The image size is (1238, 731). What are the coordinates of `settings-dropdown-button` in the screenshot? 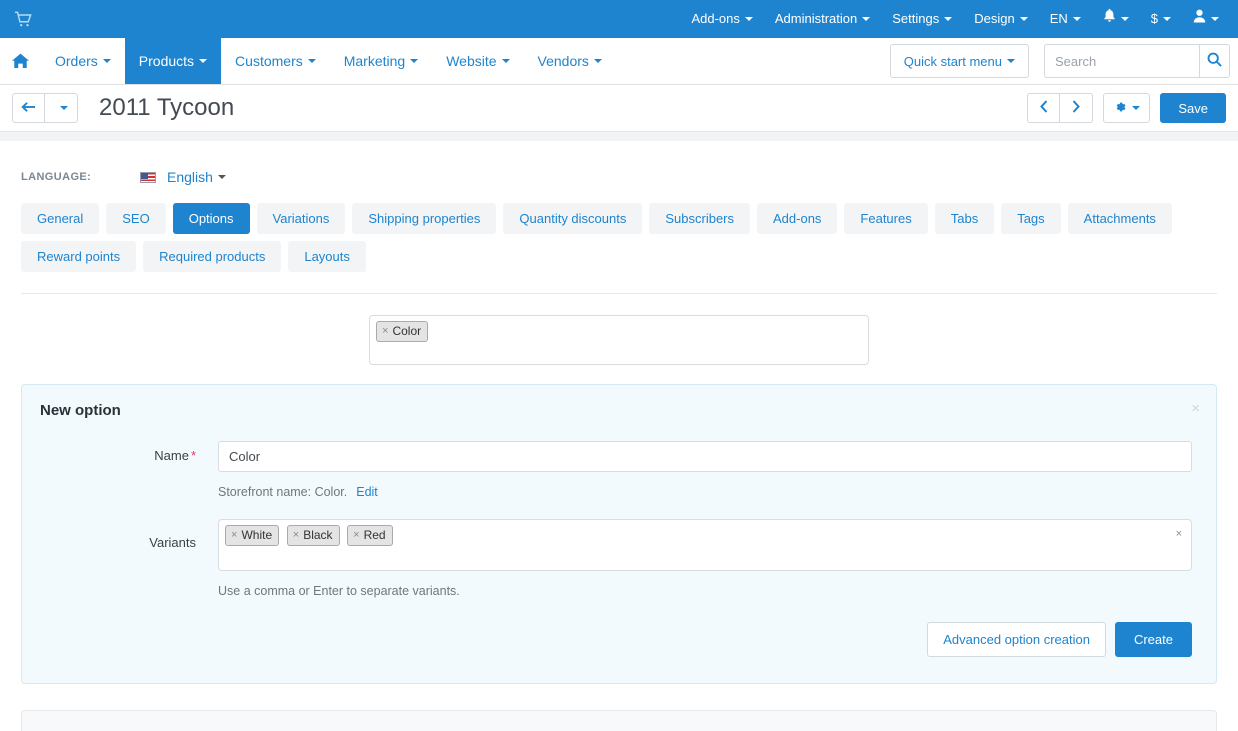 It's located at (1127, 108).